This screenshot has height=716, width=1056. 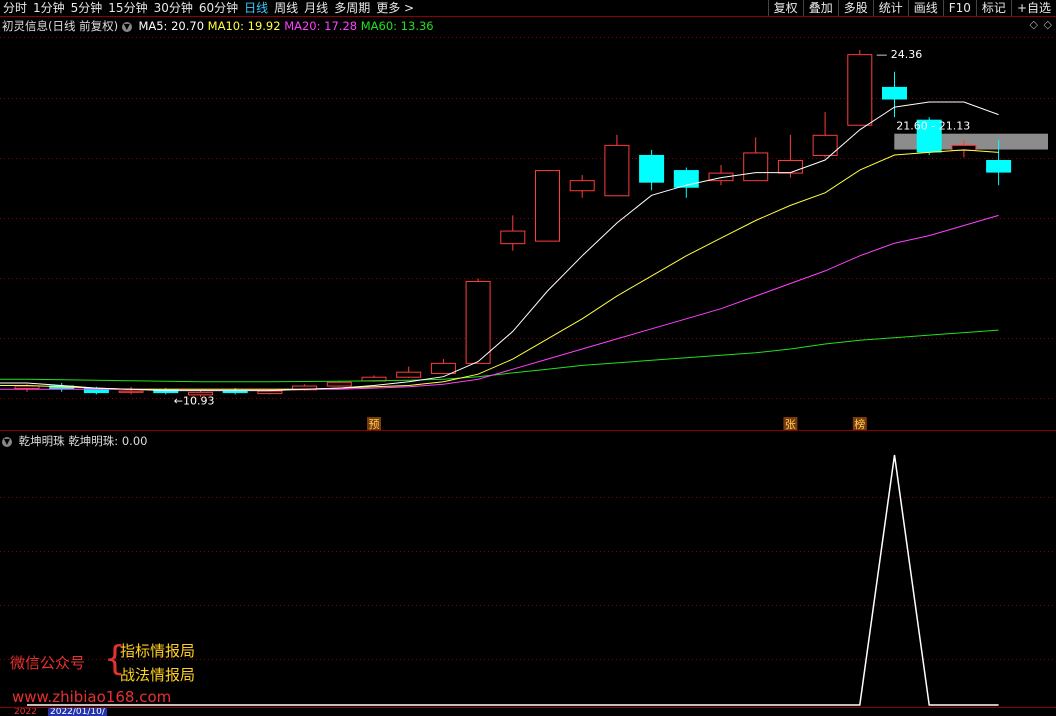 What do you see at coordinates (158, 675) in the screenshot?
I see `watermark-line2: 战法情报局` at bounding box center [158, 675].